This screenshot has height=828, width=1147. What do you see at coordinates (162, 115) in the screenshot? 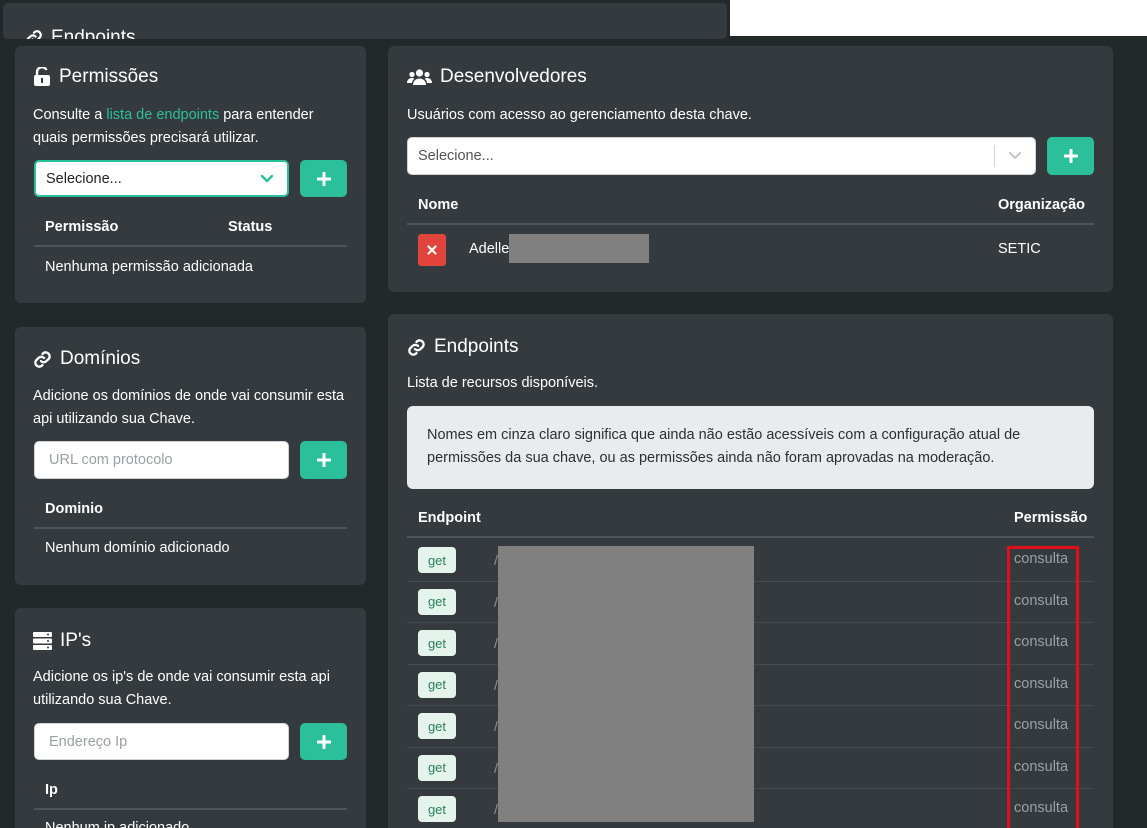
I see `endpoints-list-link: lista de endpoints` at bounding box center [162, 115].